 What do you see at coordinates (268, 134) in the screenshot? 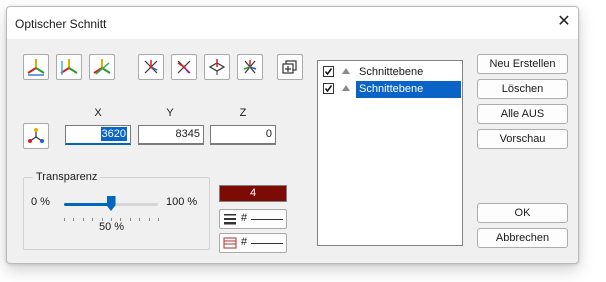
I see `z-coordinate-value: 0` at bounding box center [268, 134].